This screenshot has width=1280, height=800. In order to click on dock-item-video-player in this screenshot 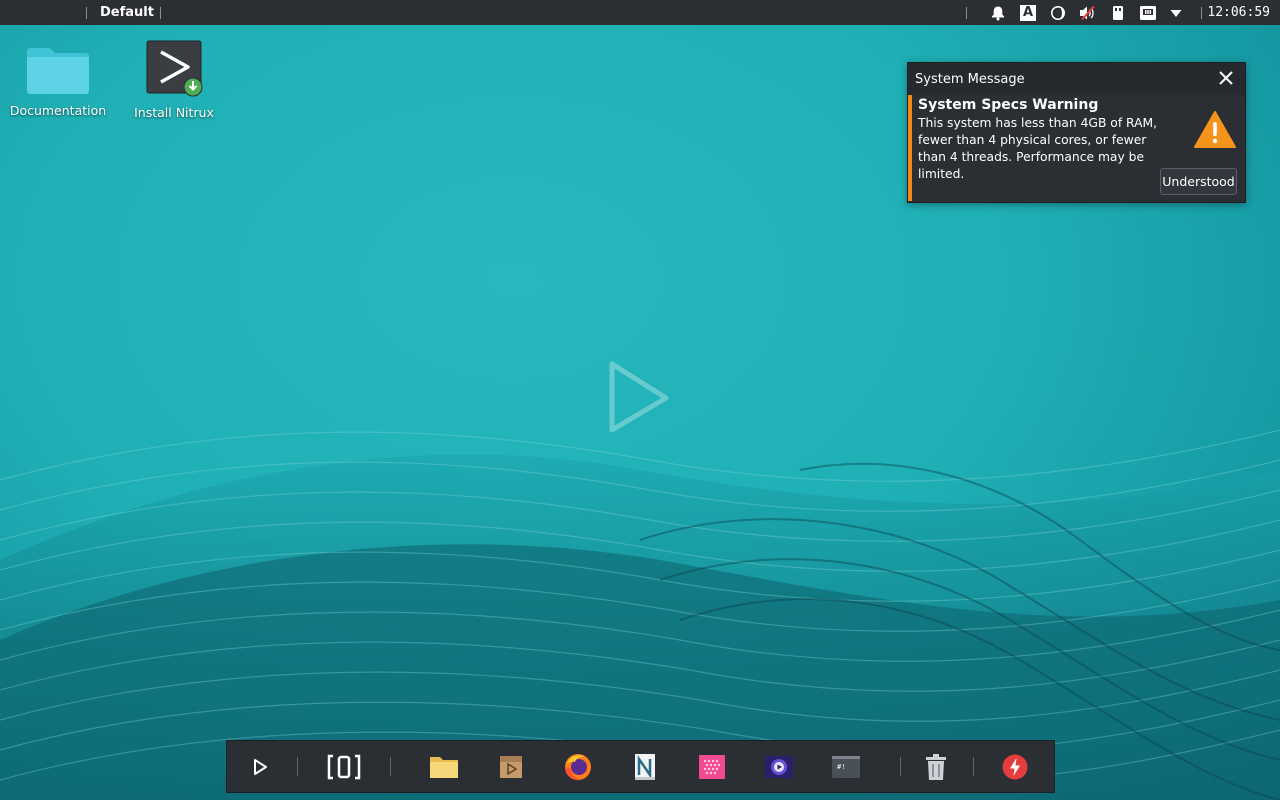, I will do `click(779, 766)`.